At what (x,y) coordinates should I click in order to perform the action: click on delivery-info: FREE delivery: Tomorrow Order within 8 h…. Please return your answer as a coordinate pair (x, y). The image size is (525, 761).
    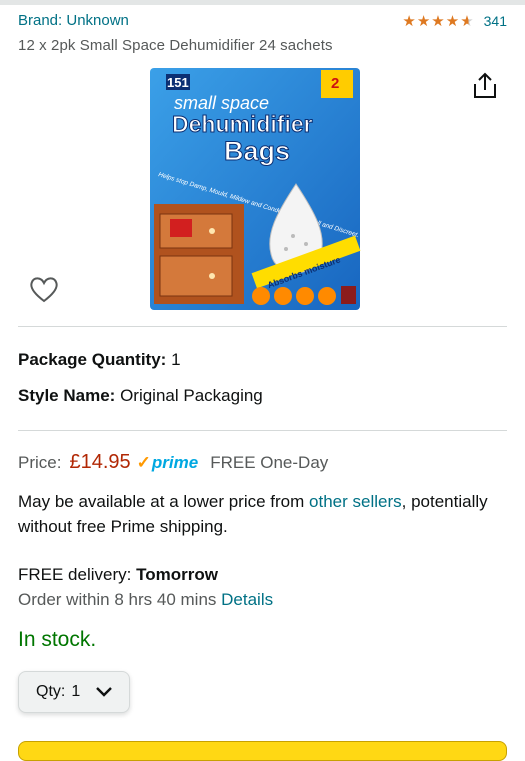
    Looking at the image, I should click on (145, 587).